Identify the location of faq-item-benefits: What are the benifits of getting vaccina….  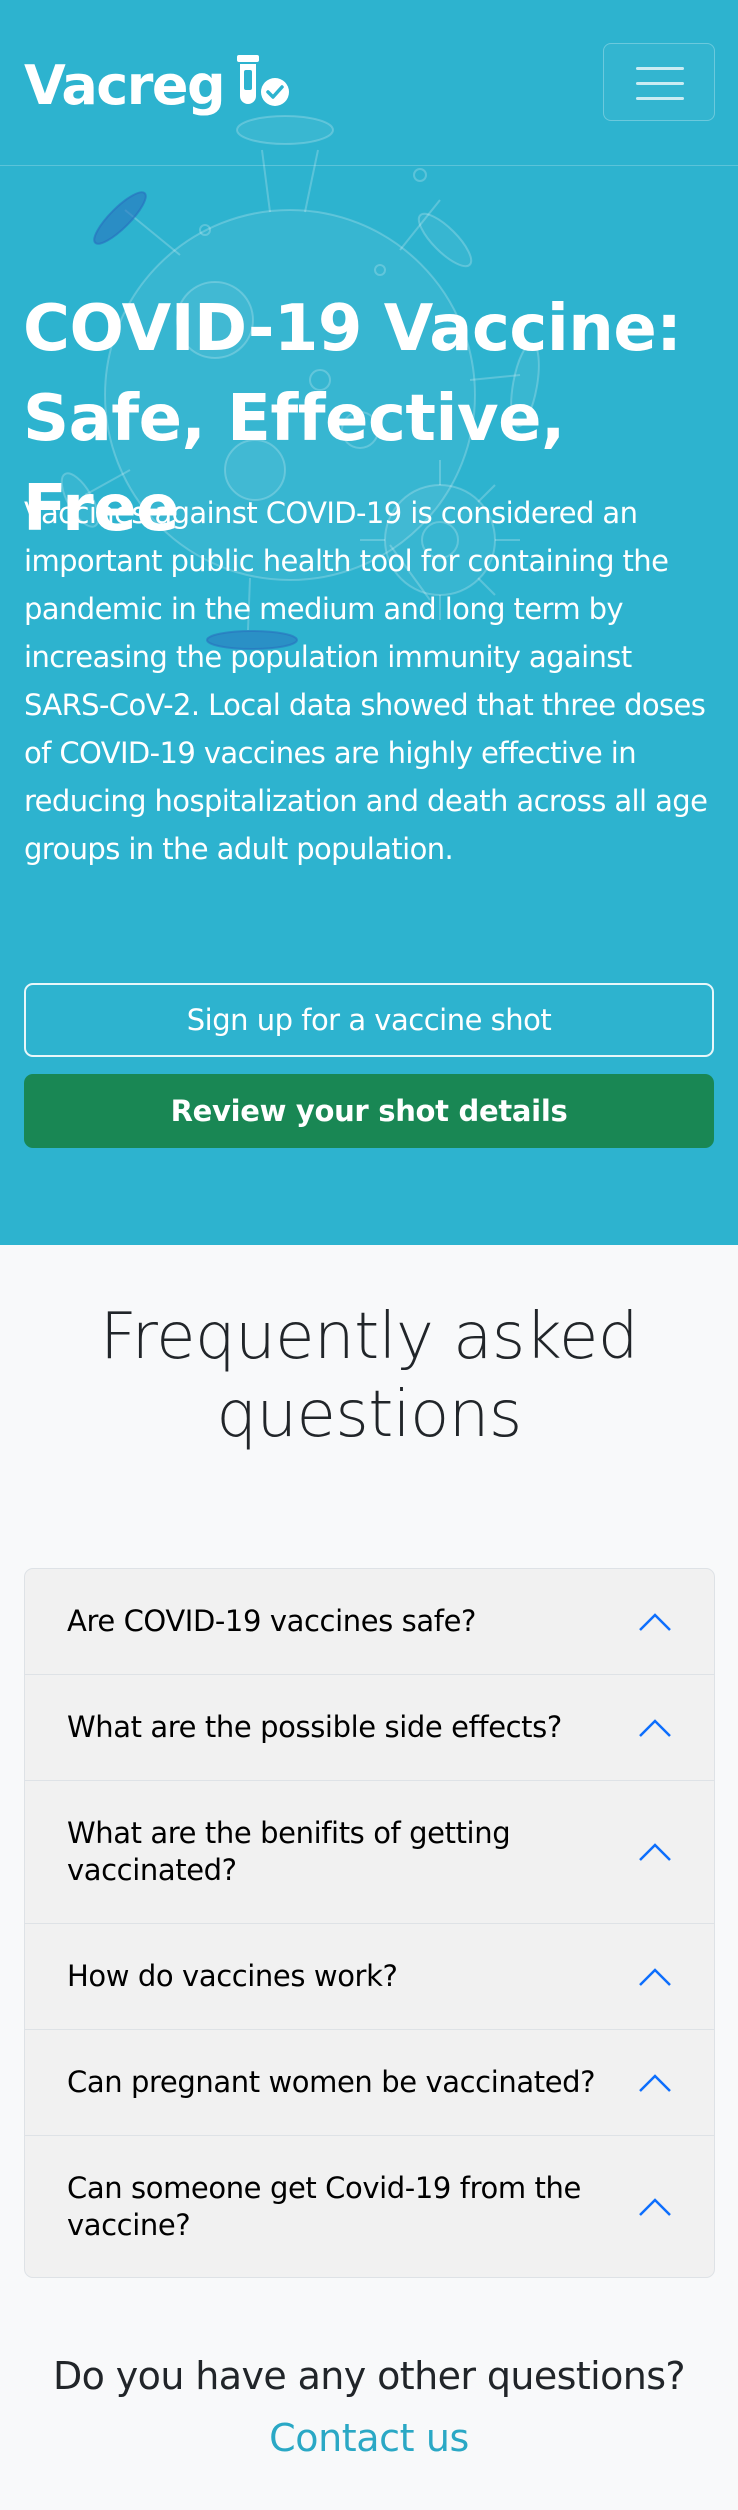
(369, 1852).